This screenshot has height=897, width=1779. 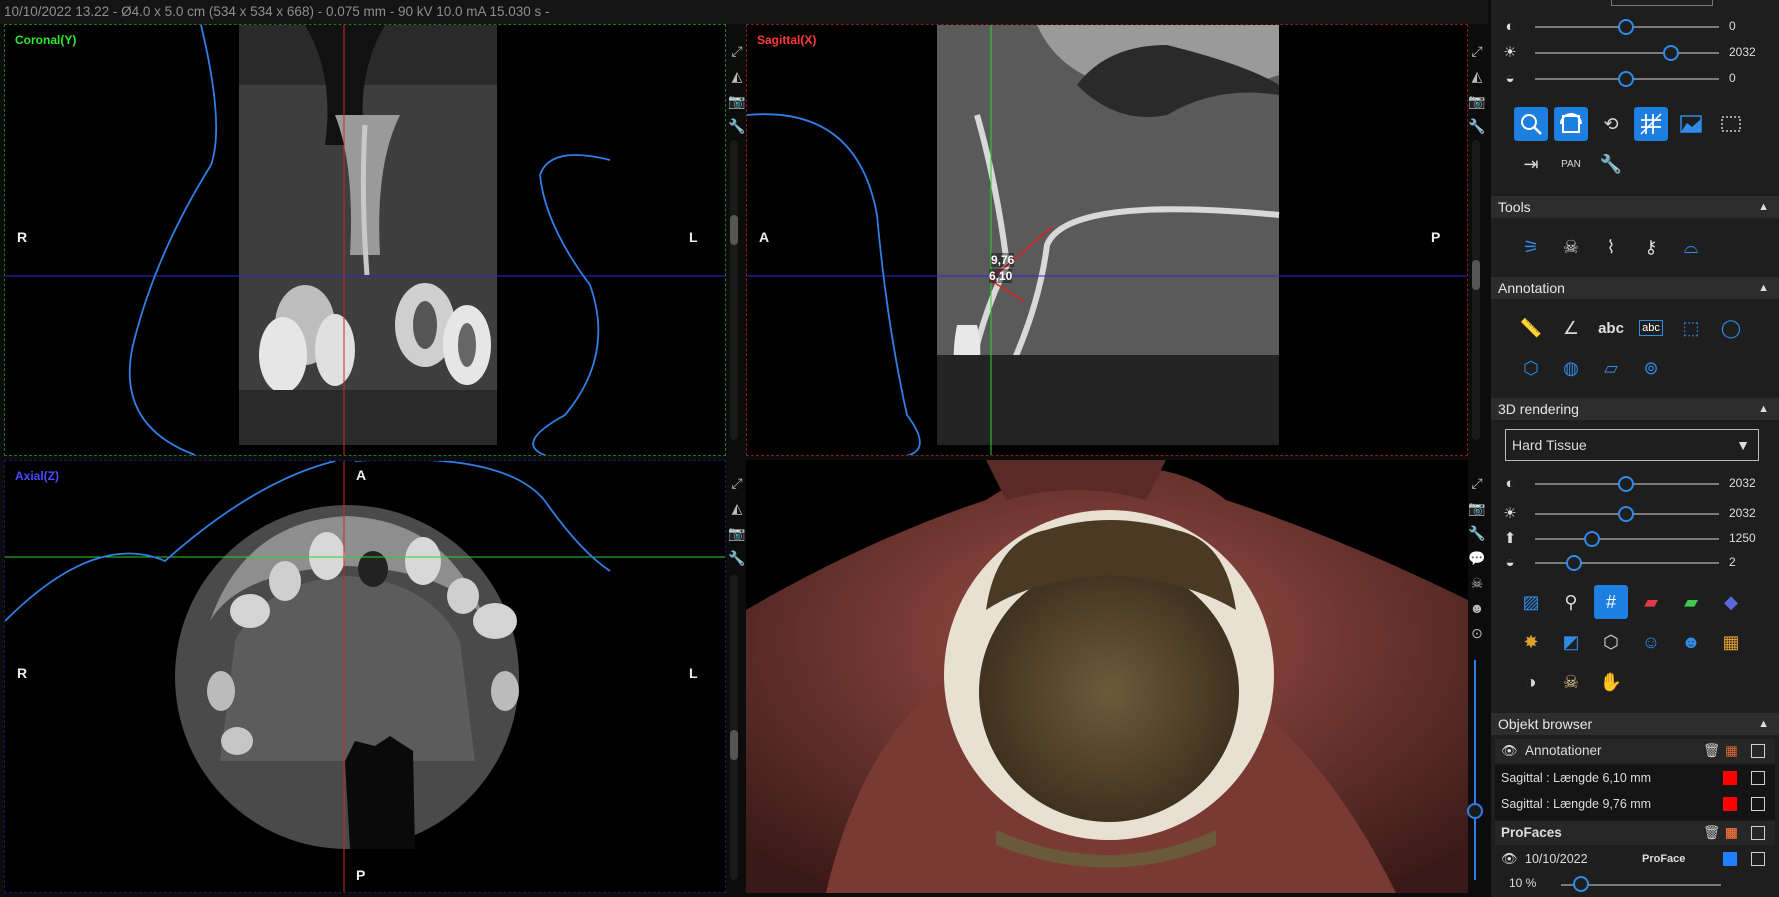 What do you see at coordinates (1571, 682) in the screenshot?
I see `skull-render-button: ☠` at bounding box center [1571, 682].